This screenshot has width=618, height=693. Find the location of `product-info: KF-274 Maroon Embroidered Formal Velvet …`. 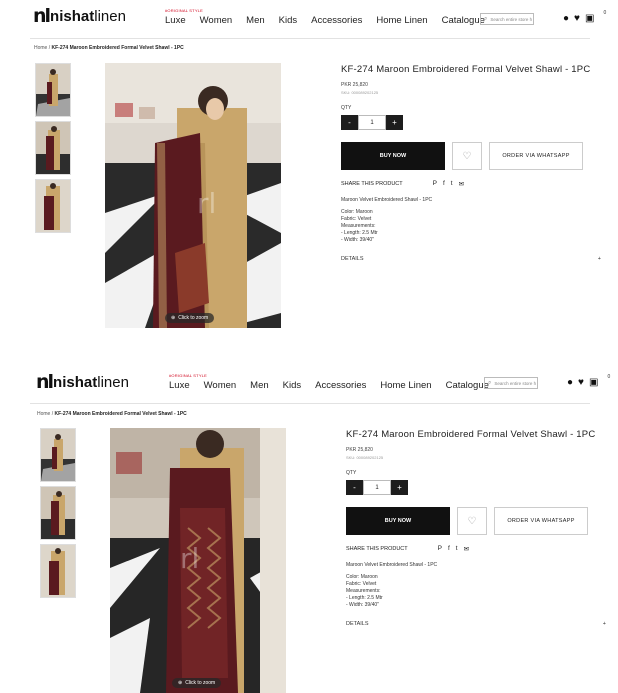

product-info: KF-274 Maroon Embroidered Formal Velvet … is located at coordinates (471, 163).